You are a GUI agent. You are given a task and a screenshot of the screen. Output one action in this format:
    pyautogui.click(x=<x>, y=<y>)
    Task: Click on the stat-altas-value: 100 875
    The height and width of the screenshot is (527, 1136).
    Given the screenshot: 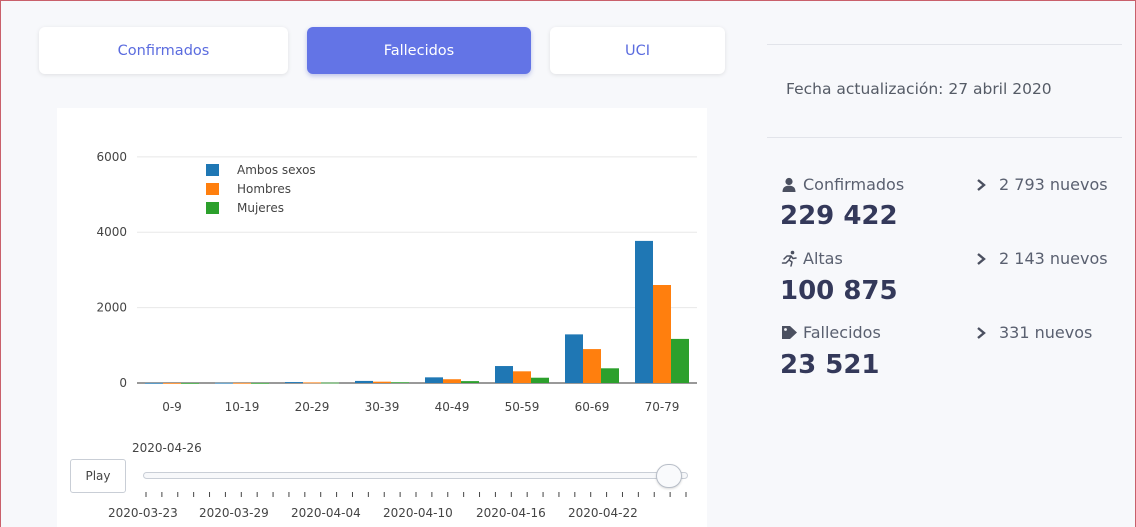 What is the action you would take?
    pyautogui.click(x=839, y=291)
    